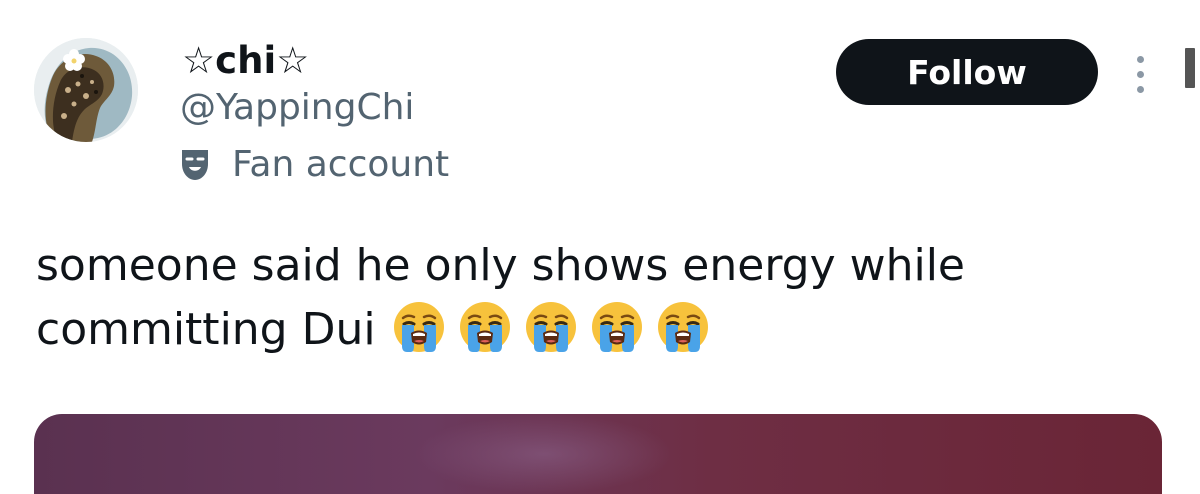 This screenshot has width=1200, height=494. What do you see at coordinates (245, 61) in the screenshot?
I see `display-name: ☆chi☆` at bounding box center [245, 61].